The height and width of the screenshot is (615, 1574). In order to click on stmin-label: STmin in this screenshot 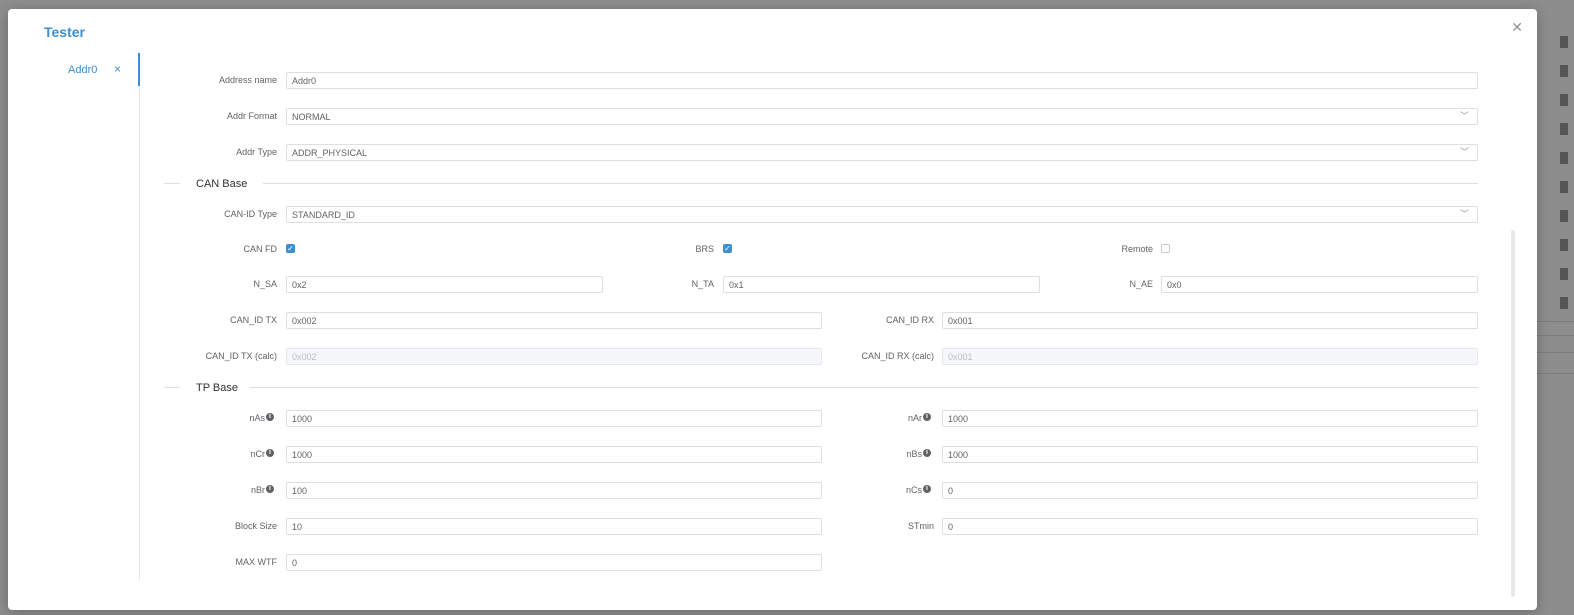, I will do `click(920, 526)`.